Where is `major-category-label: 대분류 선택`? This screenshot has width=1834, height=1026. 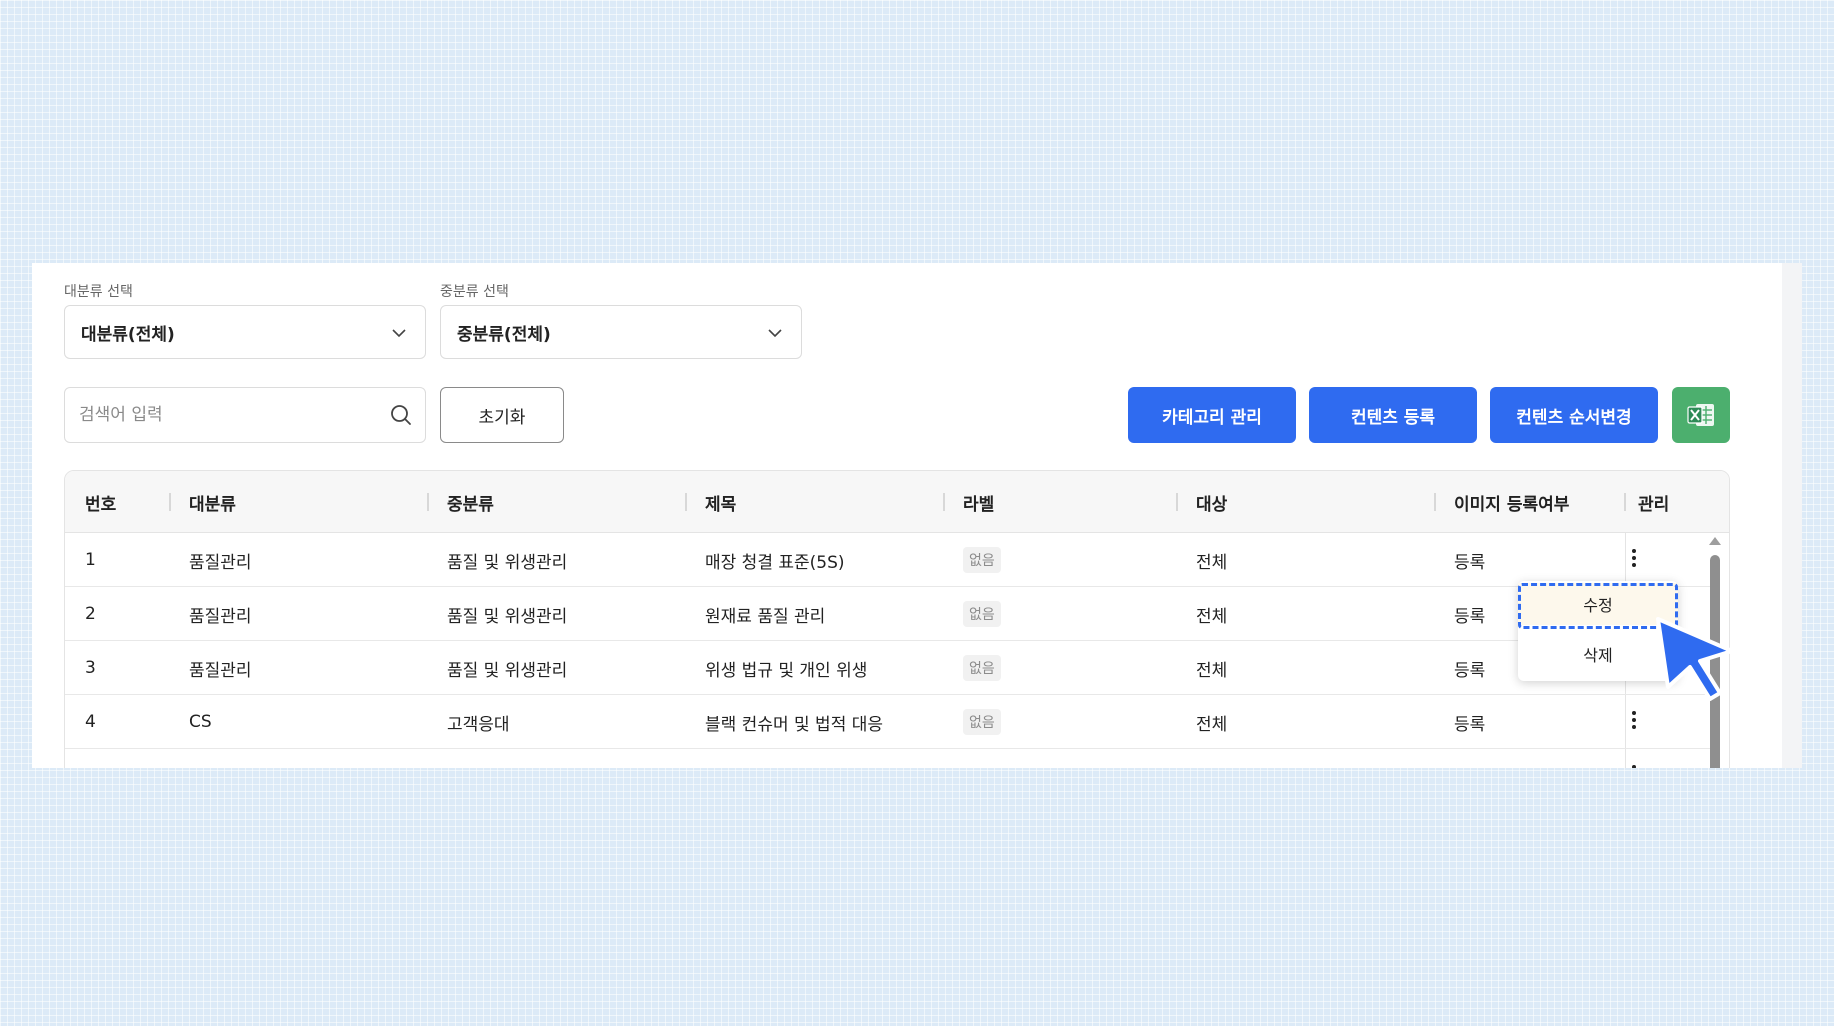
major-category-label: 대분류 선택 is located at coordinates (98, 292).